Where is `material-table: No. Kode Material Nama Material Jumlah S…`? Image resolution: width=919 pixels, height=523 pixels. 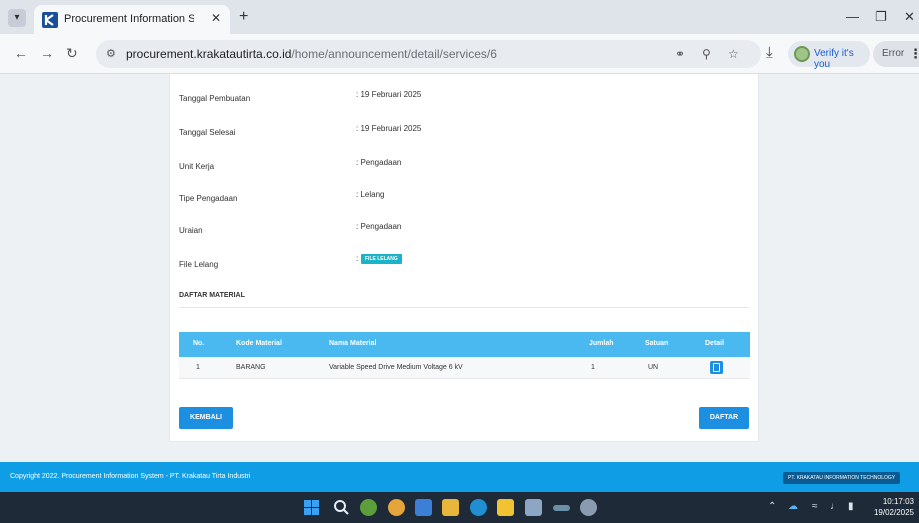
material-table: No. Kode Material Nama Material Jumlah S… is located at coordinates (464, 355).